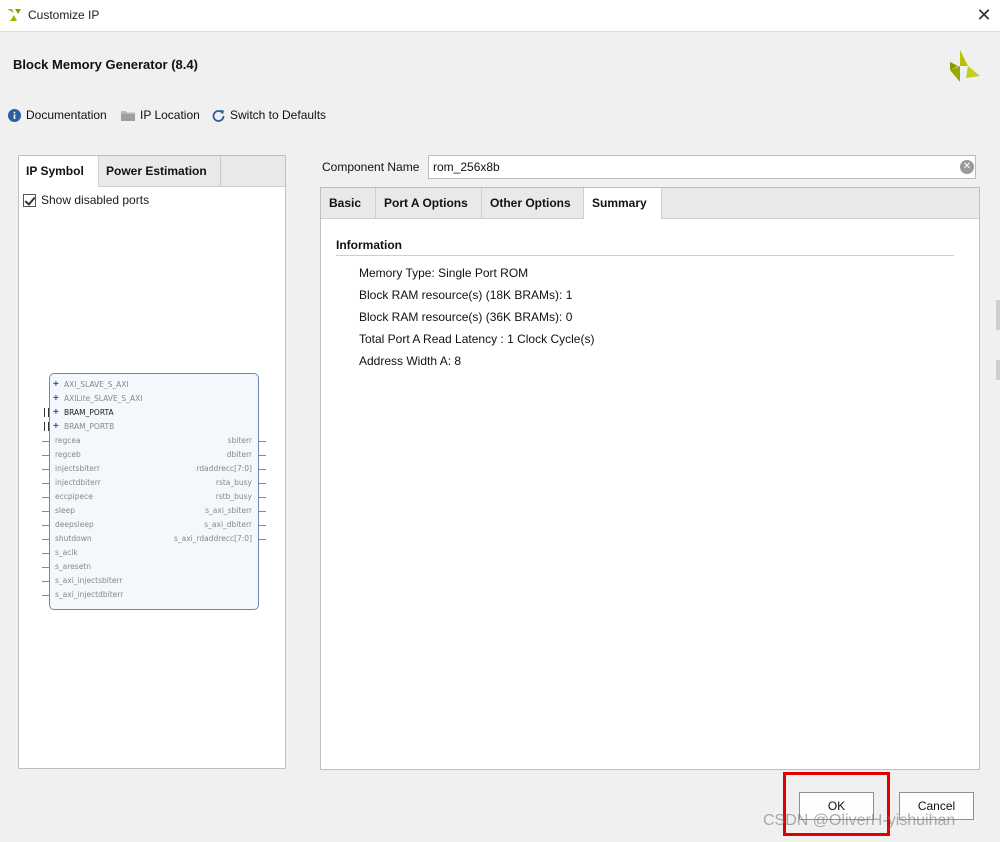  Describe the element at coordinates (14, 115) in the screenshot. I see `info-icon` at that location.